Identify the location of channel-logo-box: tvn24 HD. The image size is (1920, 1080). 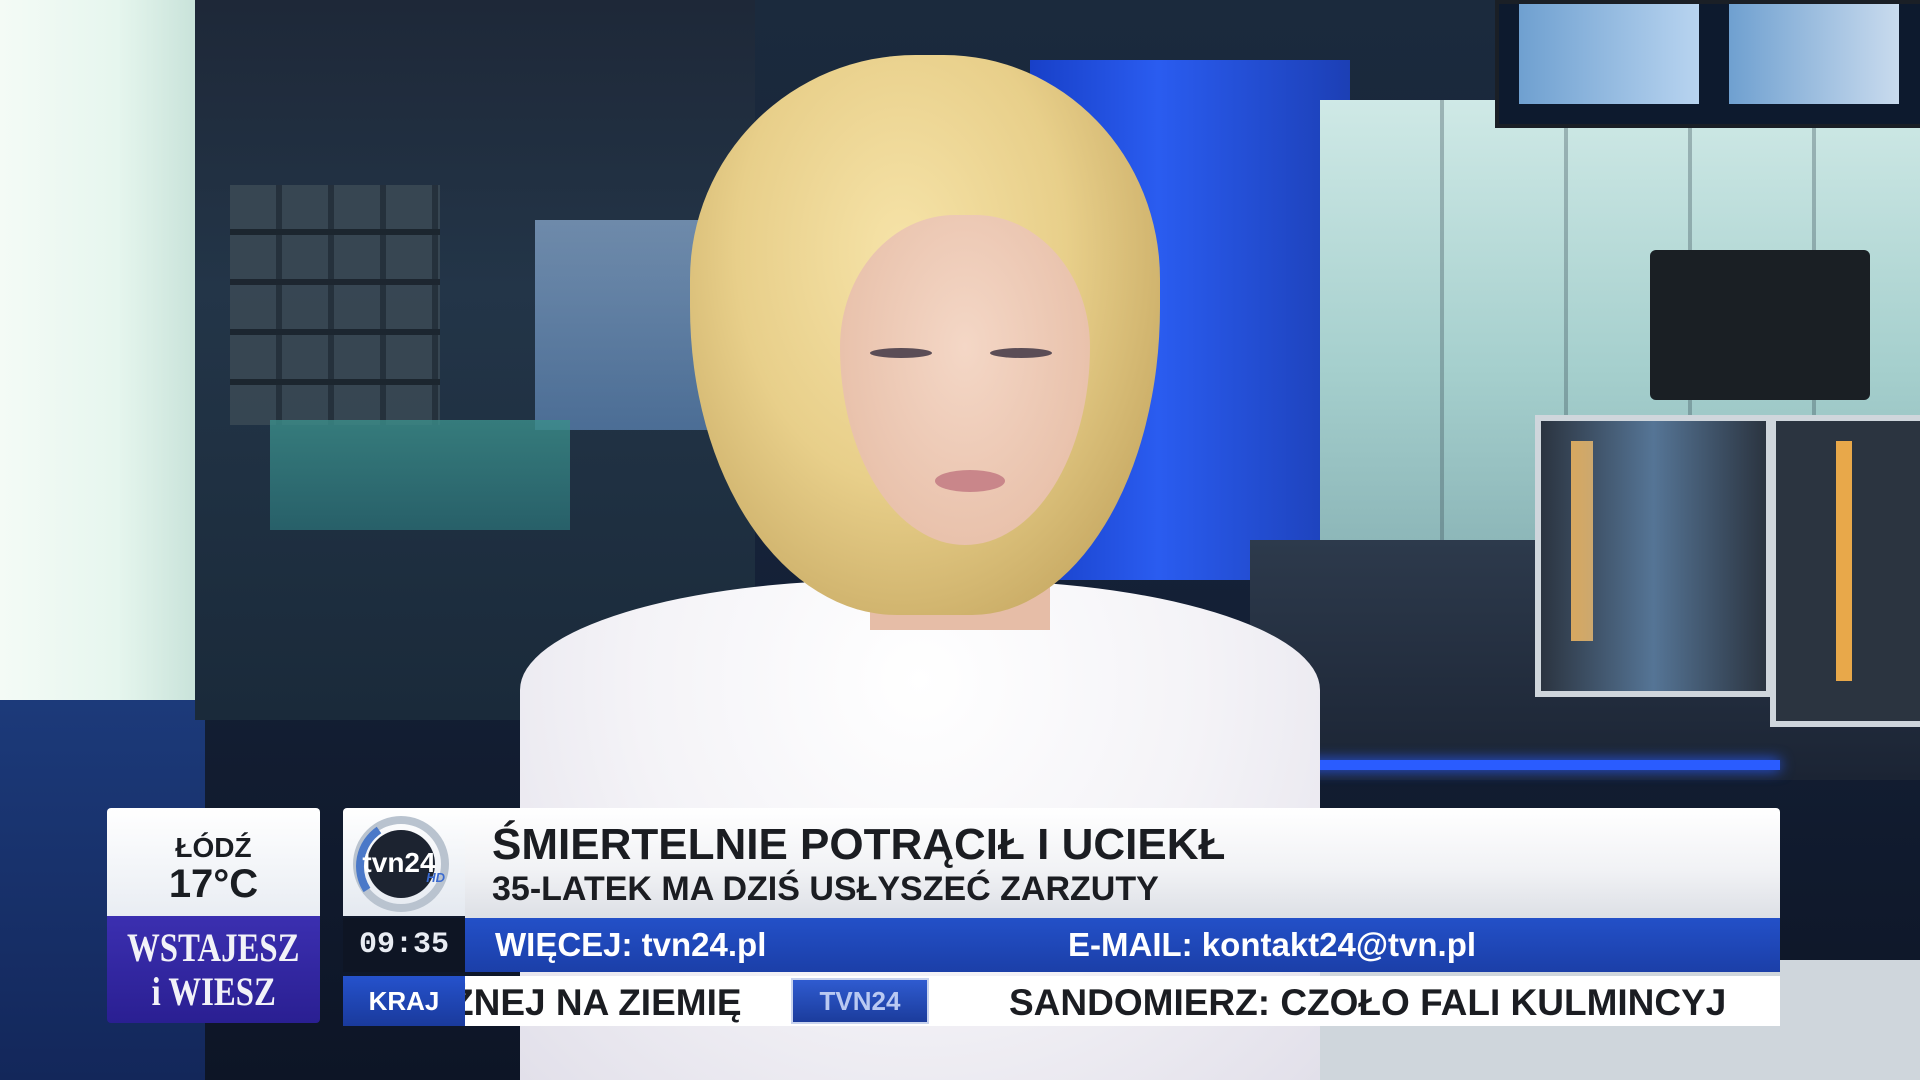
(404, 862).